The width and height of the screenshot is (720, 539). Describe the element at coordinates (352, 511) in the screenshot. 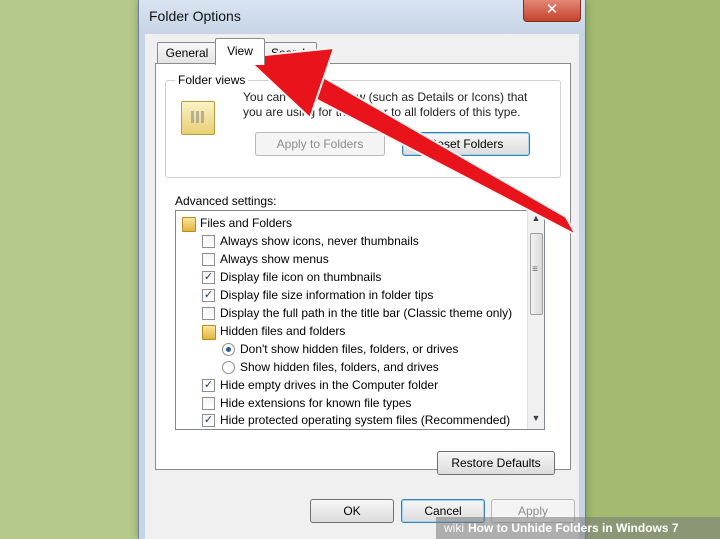

I see `ok-button: OK` at that location.